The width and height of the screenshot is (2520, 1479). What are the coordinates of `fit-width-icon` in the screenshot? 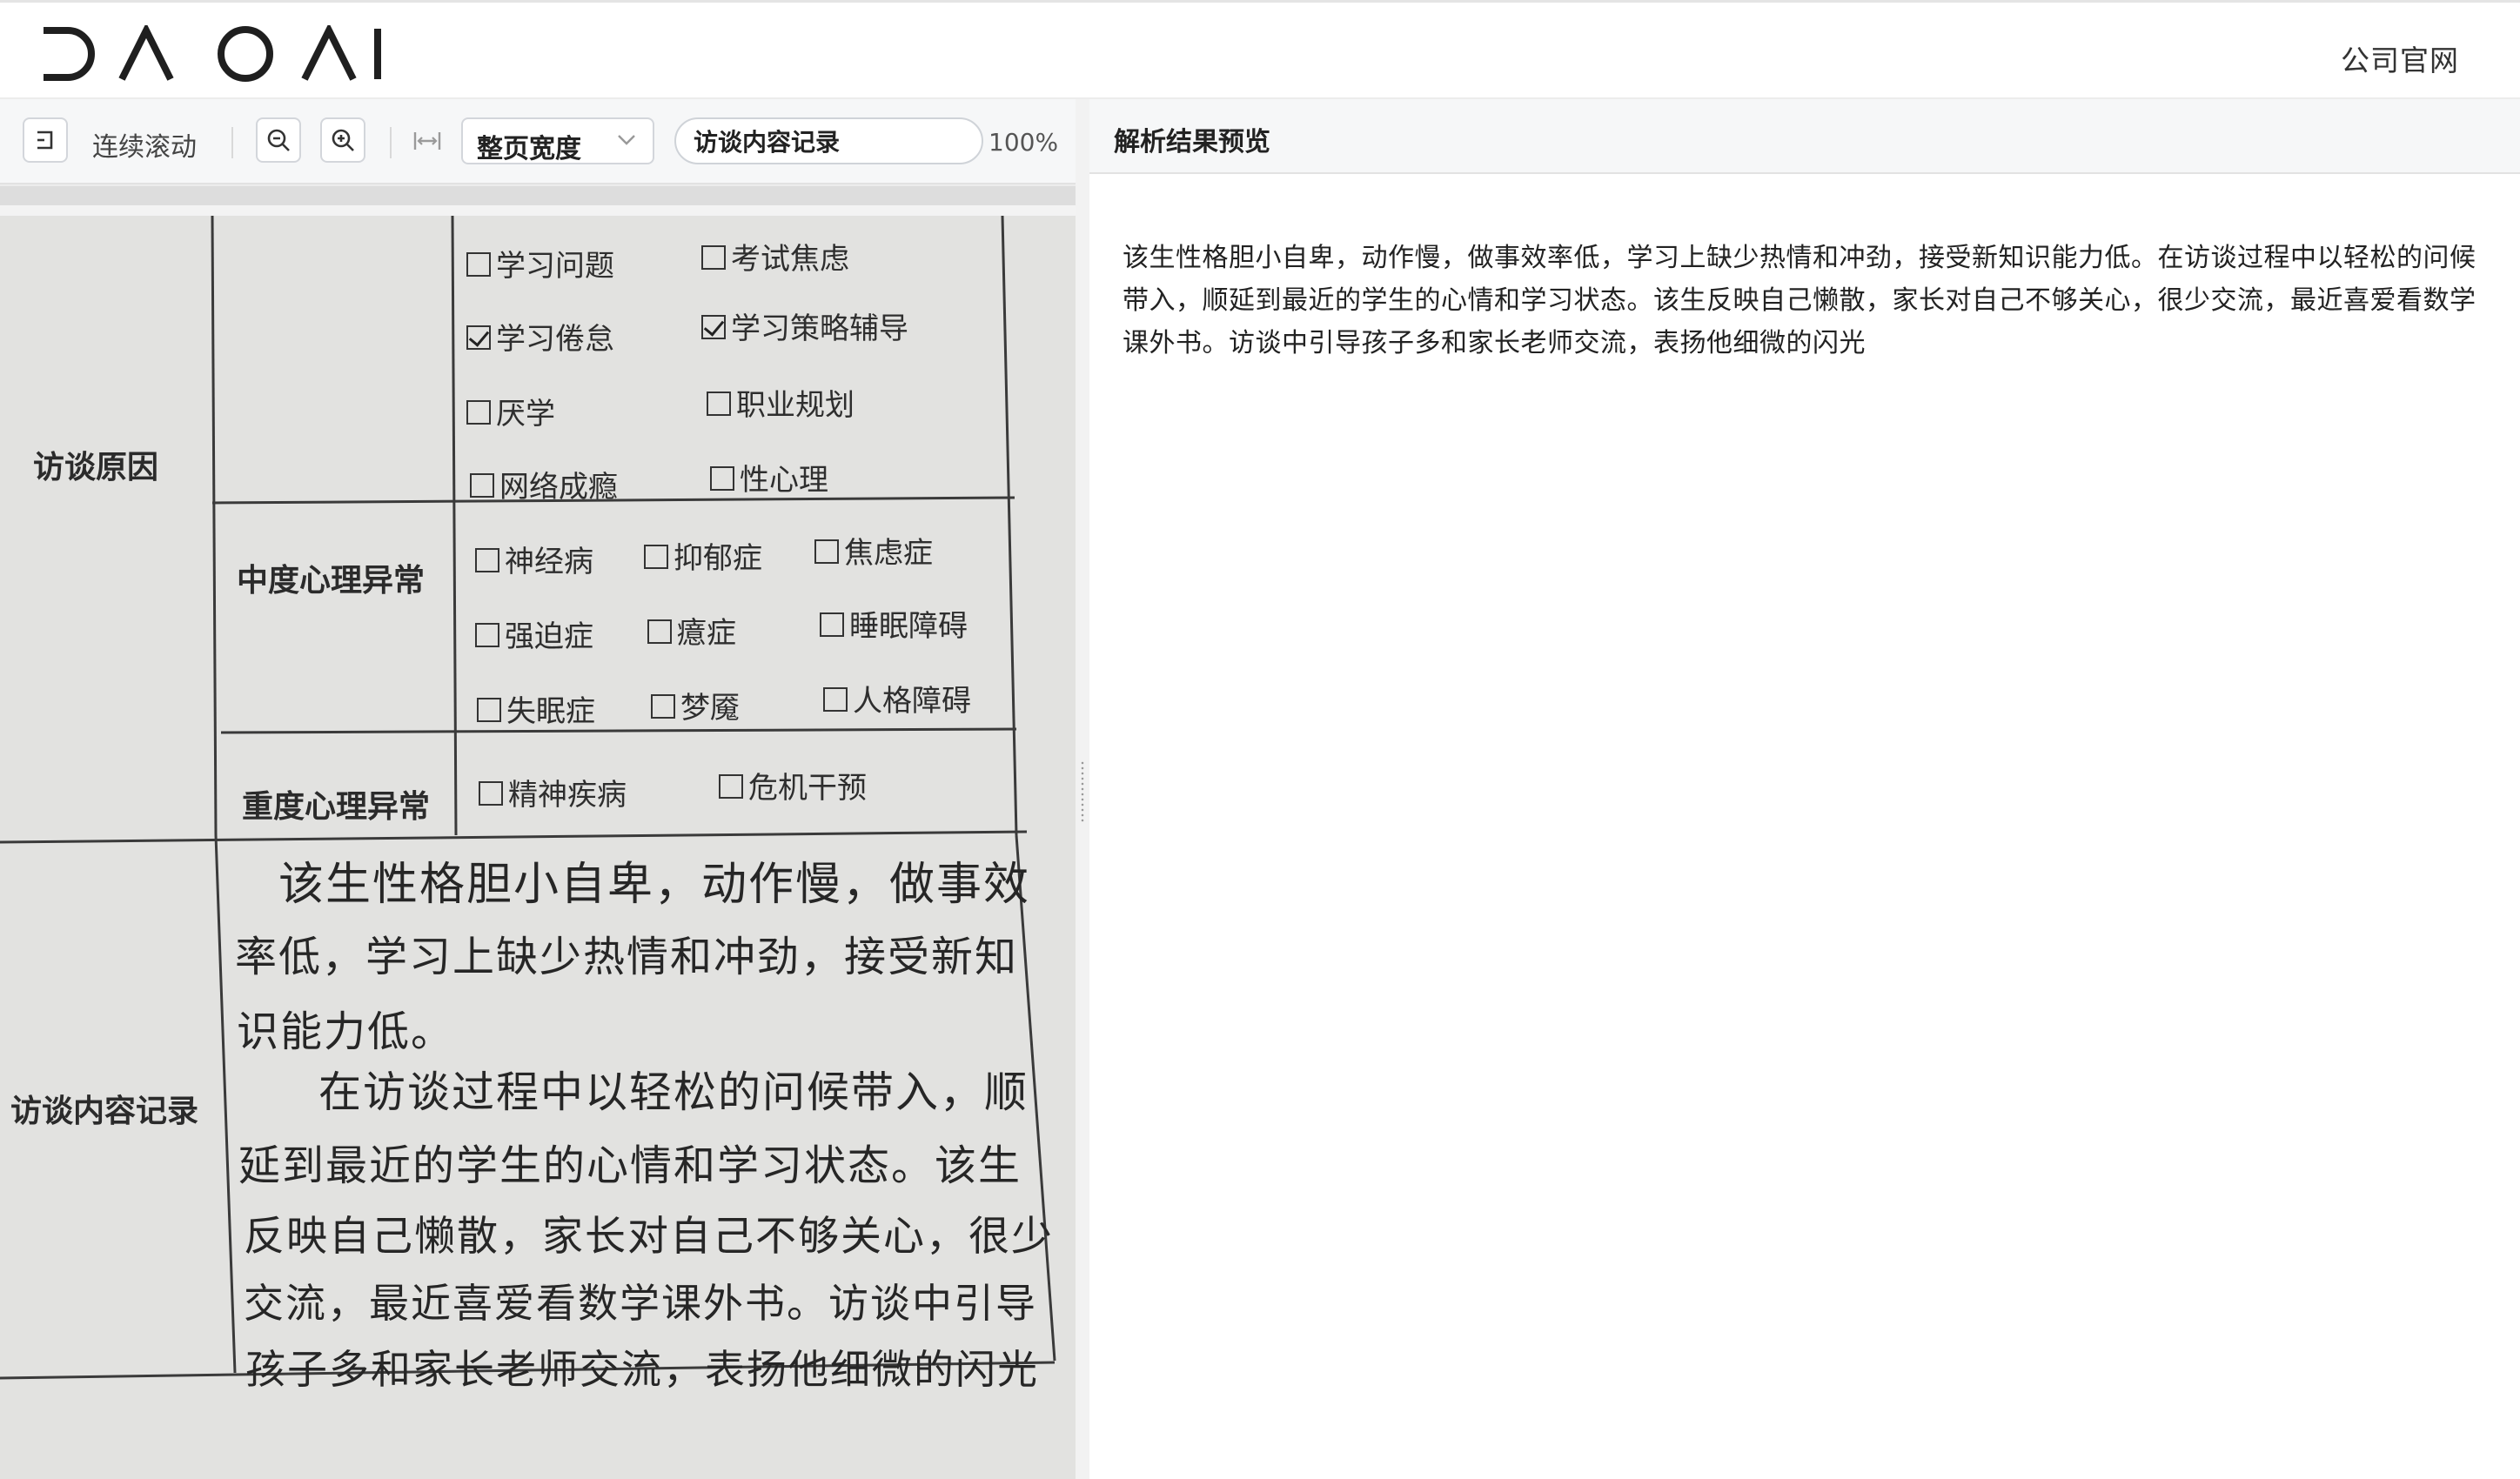 It's located at (427, 141).